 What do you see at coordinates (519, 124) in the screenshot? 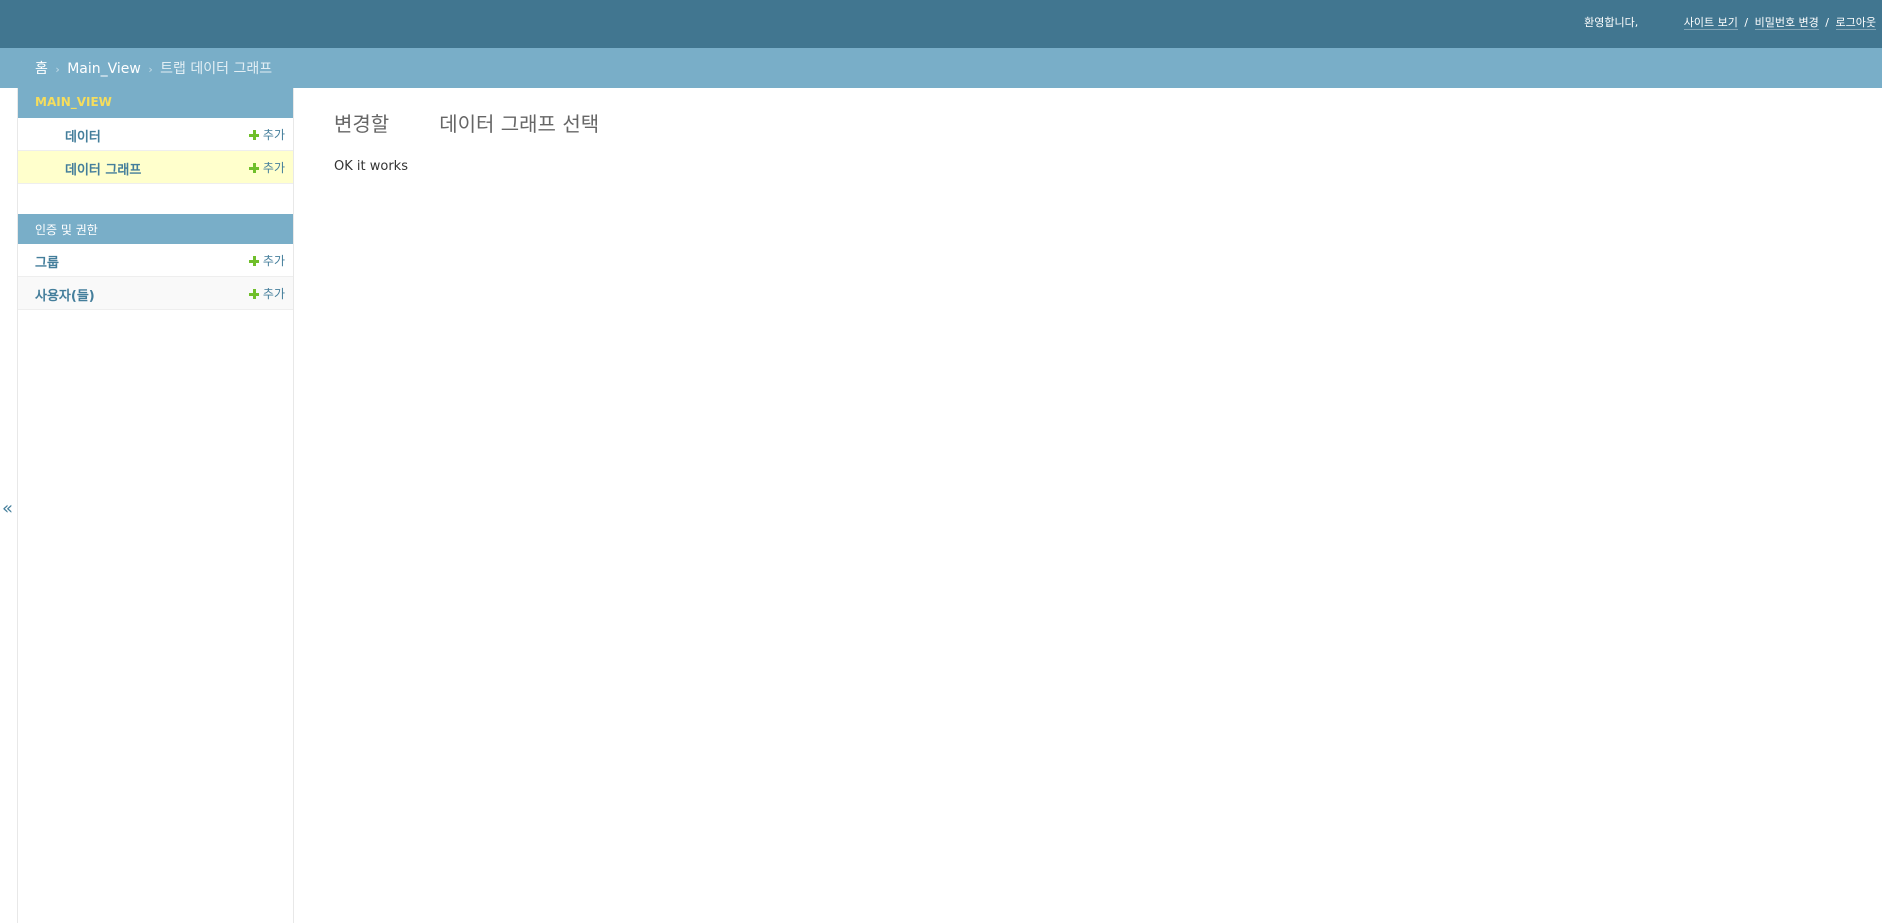
I see `page-title-part2: 데이터 그래프 선택` at bounding box center [519, 124].